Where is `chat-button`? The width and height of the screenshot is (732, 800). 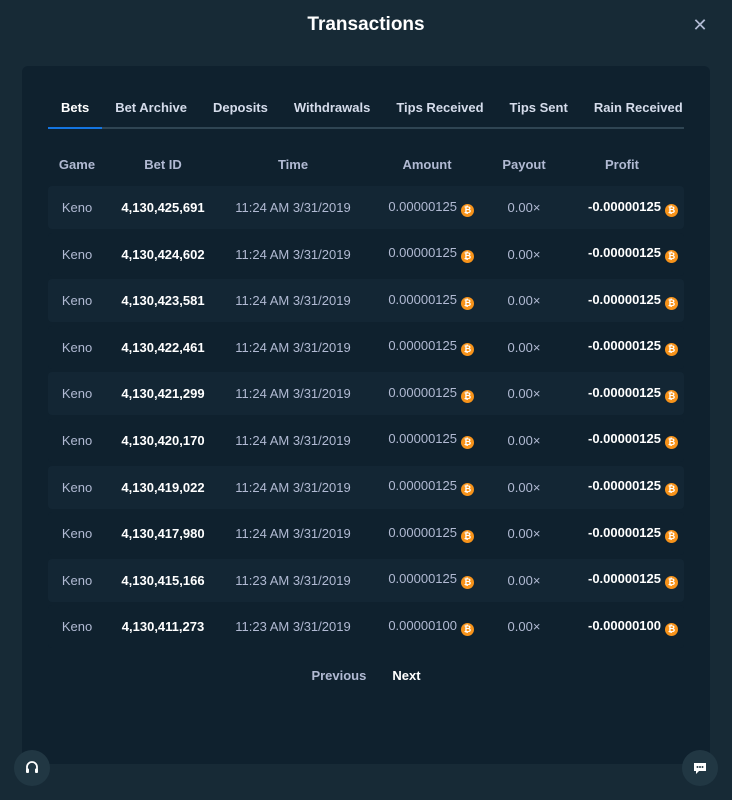
chat-button is located at coordinates (700, 768).